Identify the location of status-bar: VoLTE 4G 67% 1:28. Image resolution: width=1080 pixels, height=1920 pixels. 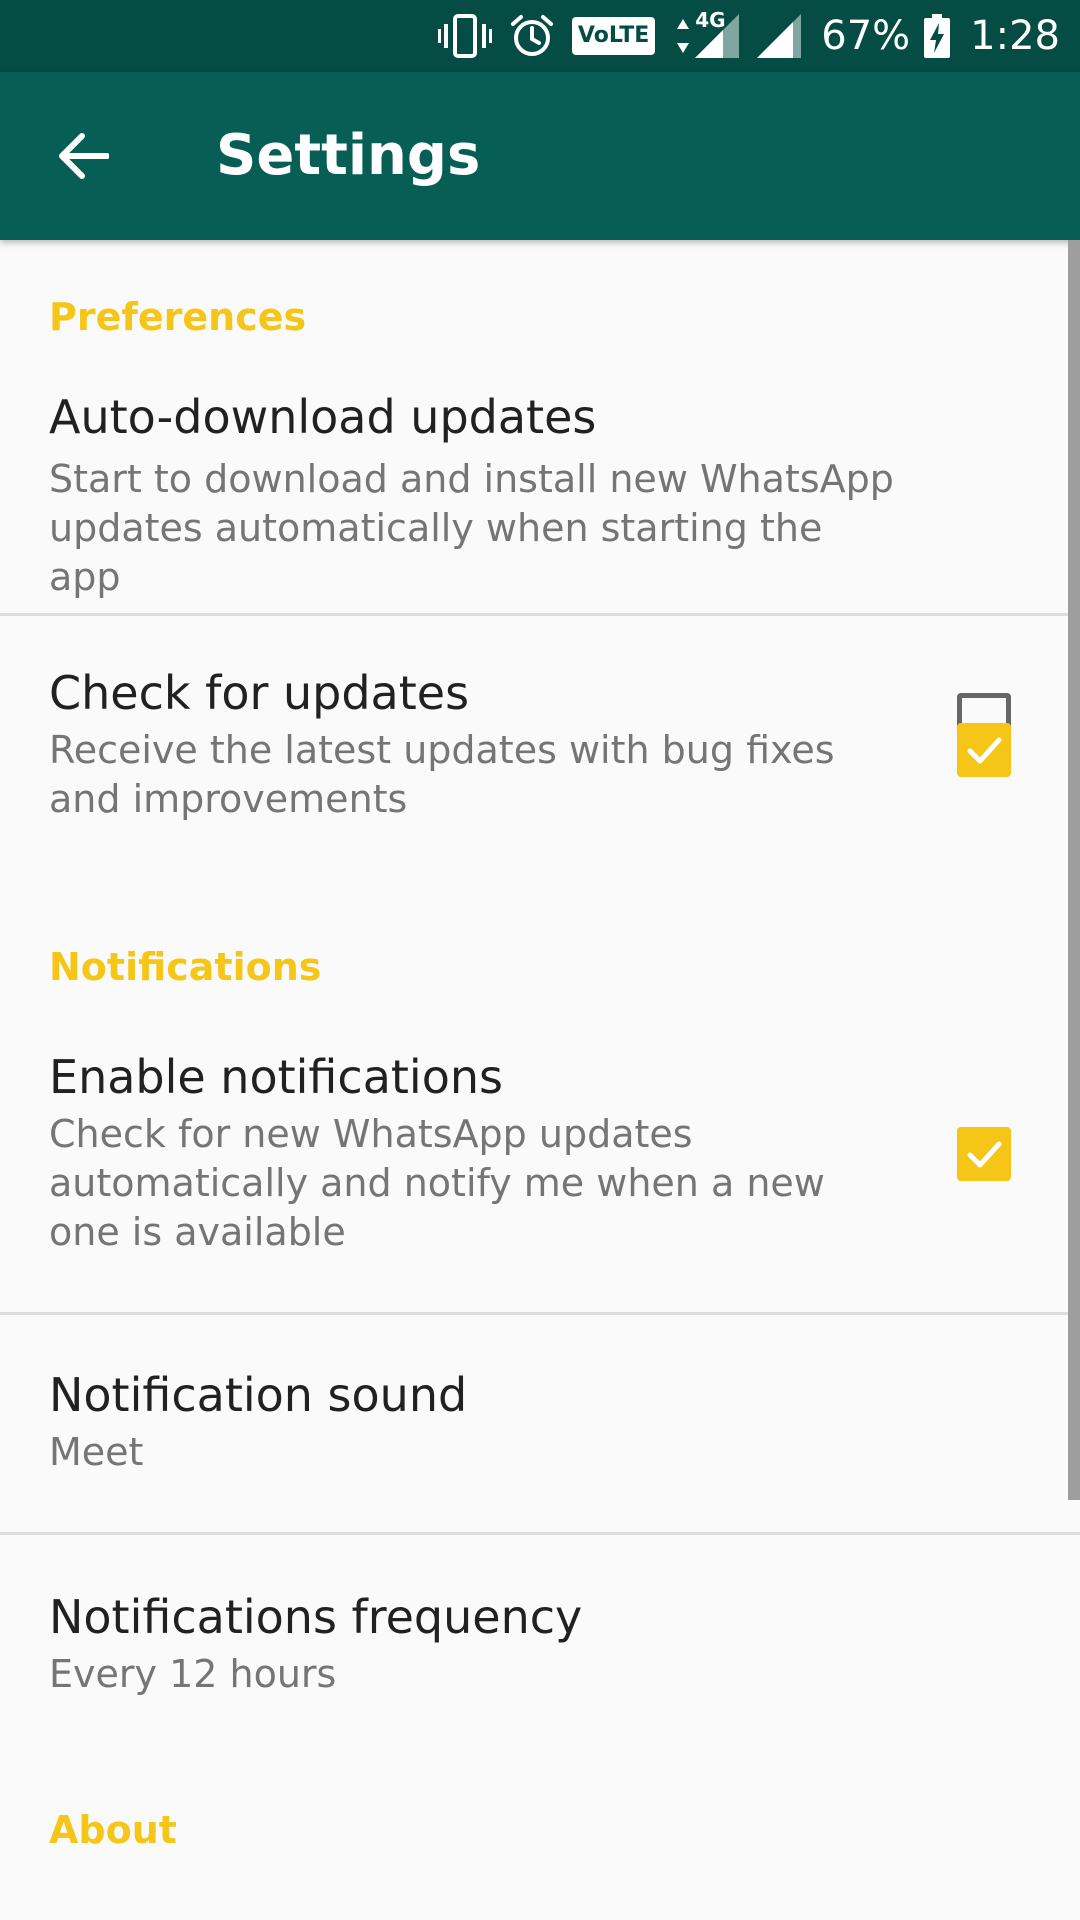
(540, 36).